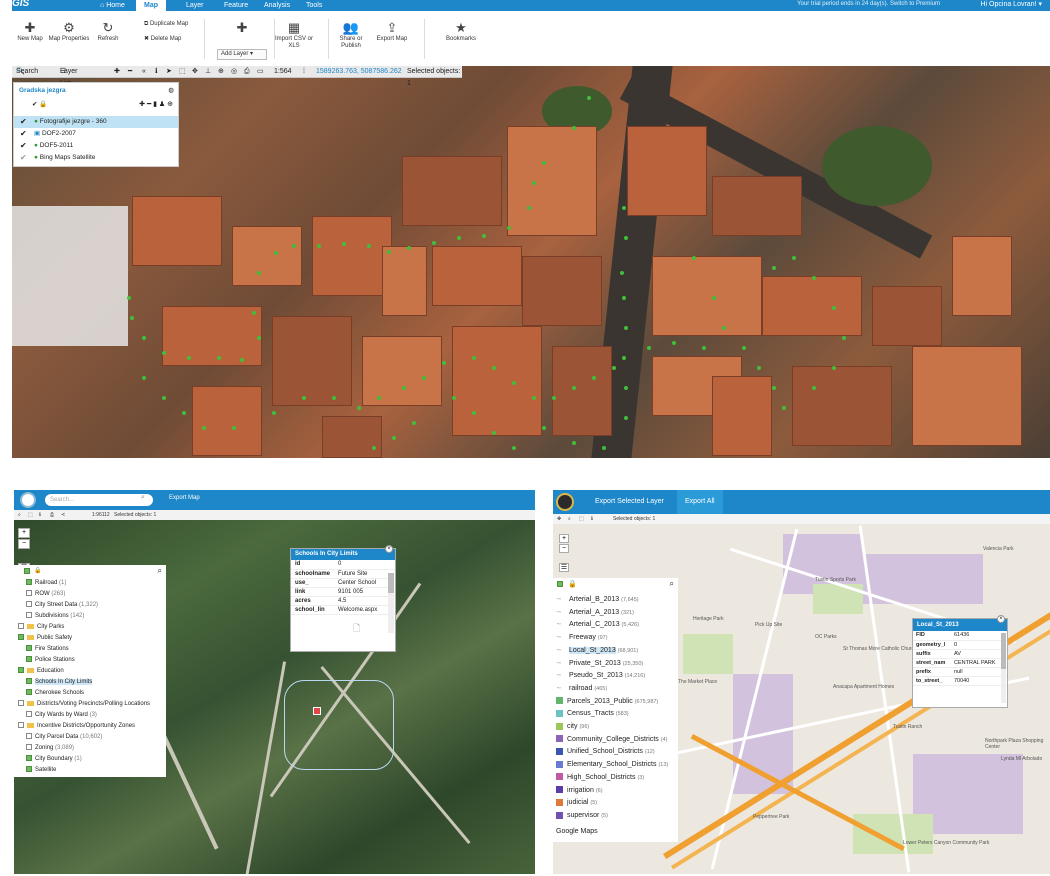 The image size is (1050, 876). I want to click on layer-folder: Public Safety, so click(45, 638).